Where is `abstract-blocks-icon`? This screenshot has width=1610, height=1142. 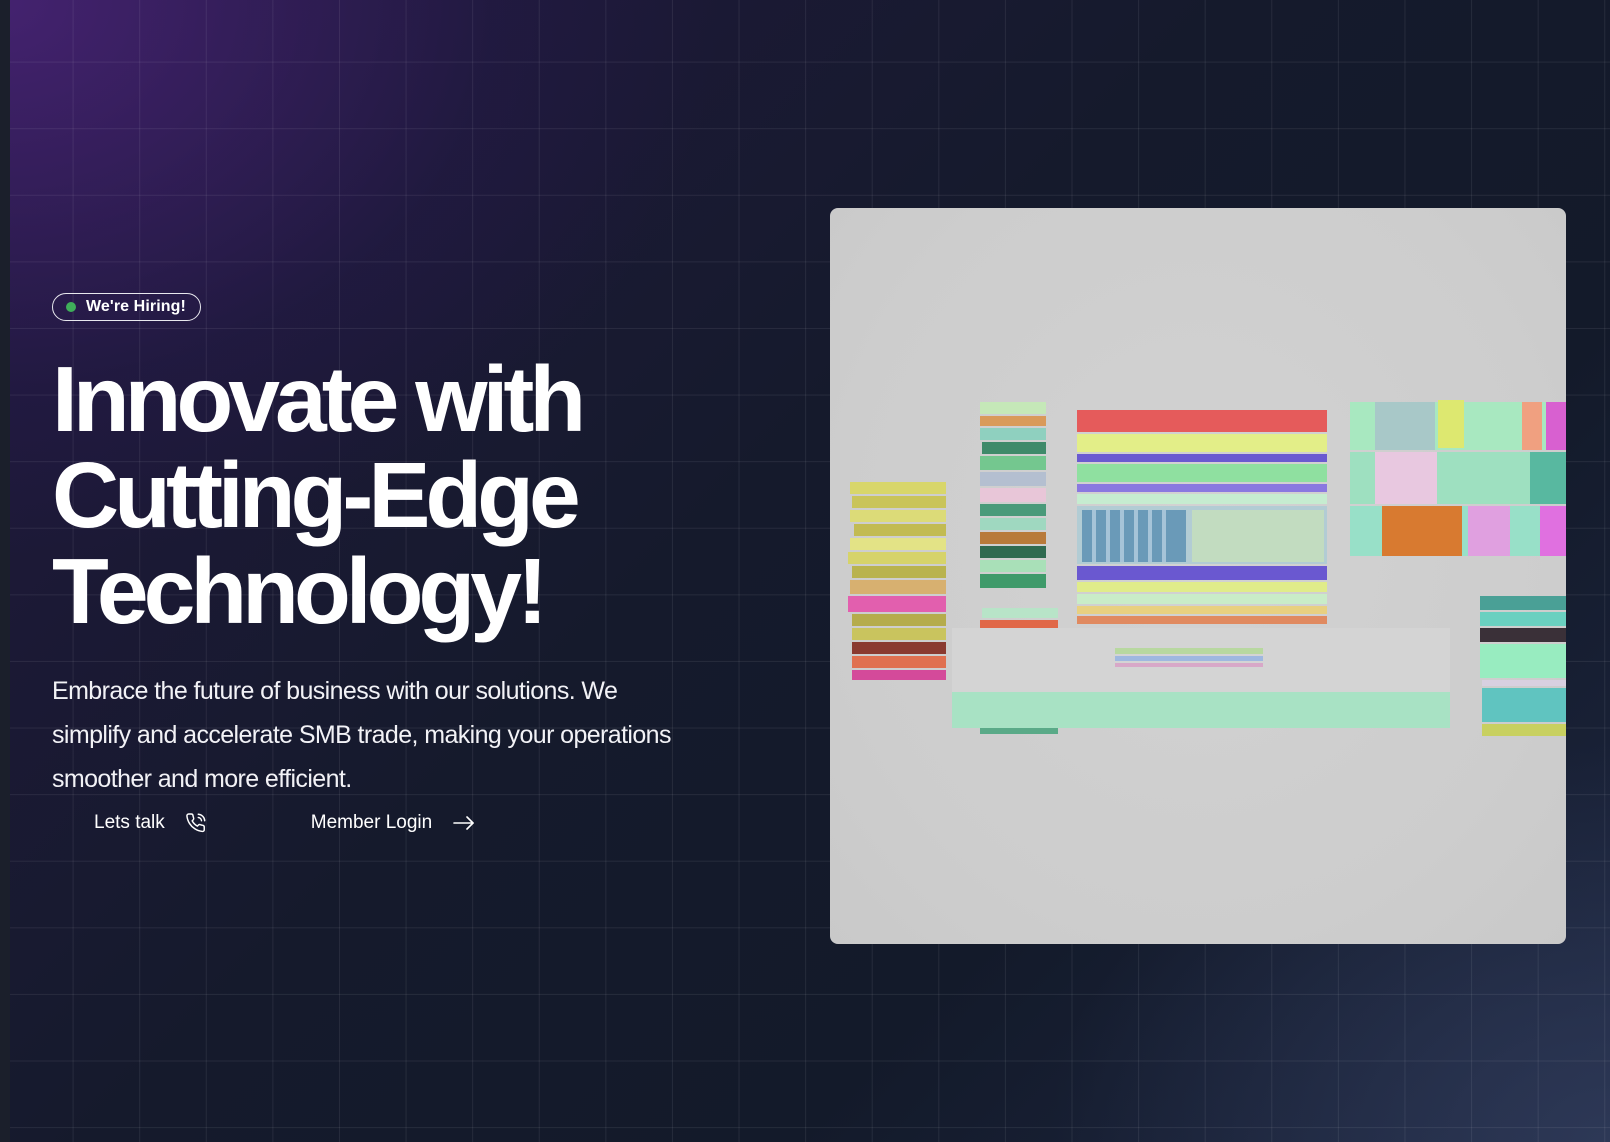 abstract-blocks-icon is located at coordinates (1207, 568).